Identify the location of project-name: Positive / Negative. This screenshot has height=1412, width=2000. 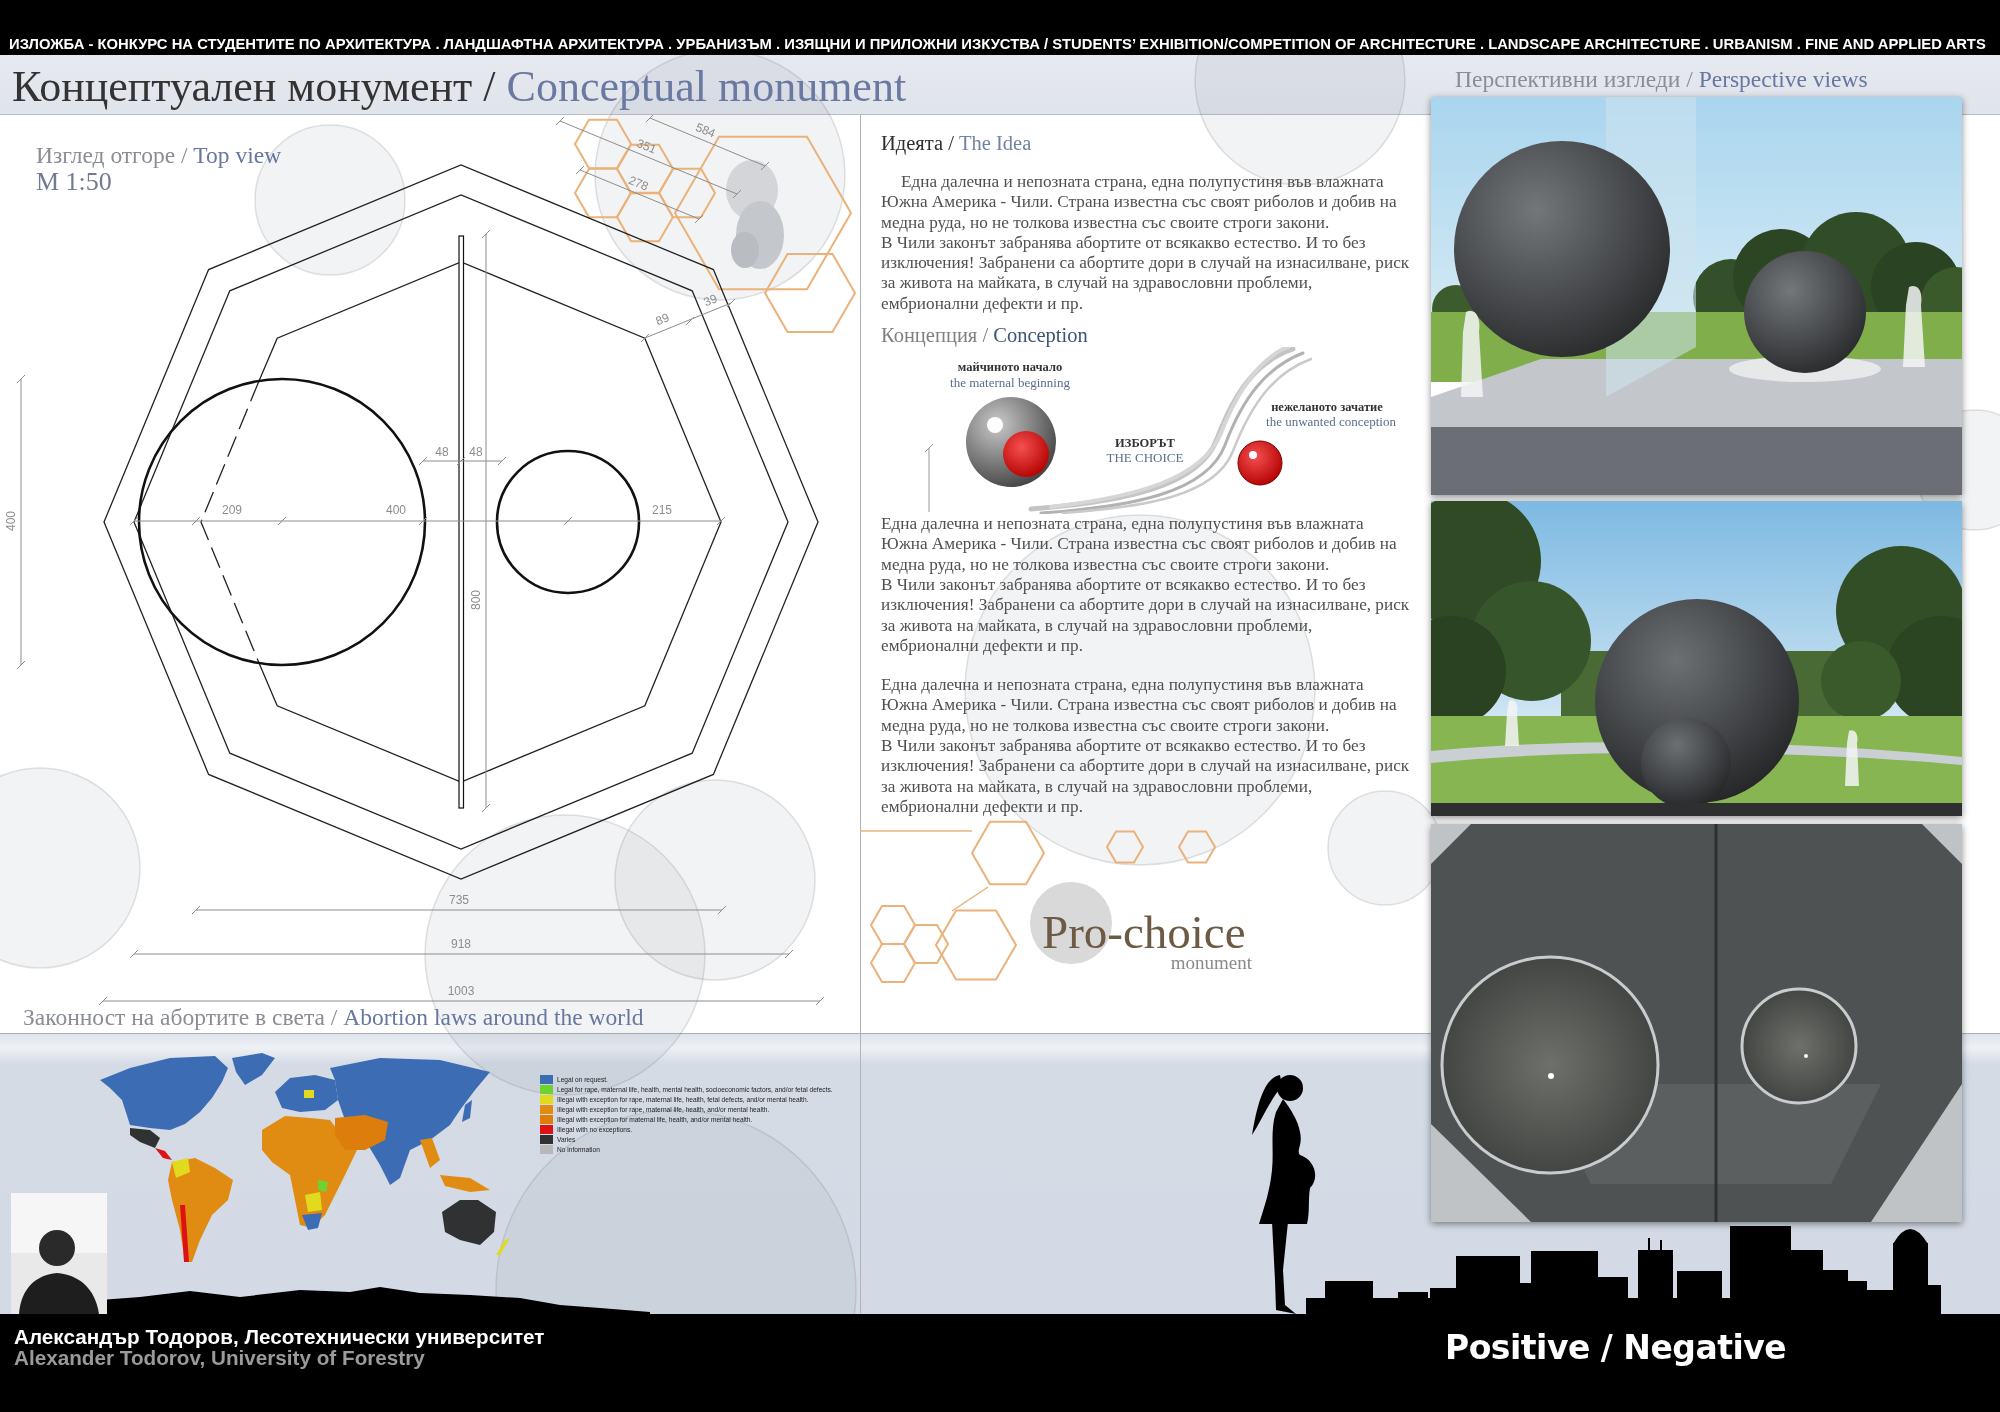
(1616, 1348).